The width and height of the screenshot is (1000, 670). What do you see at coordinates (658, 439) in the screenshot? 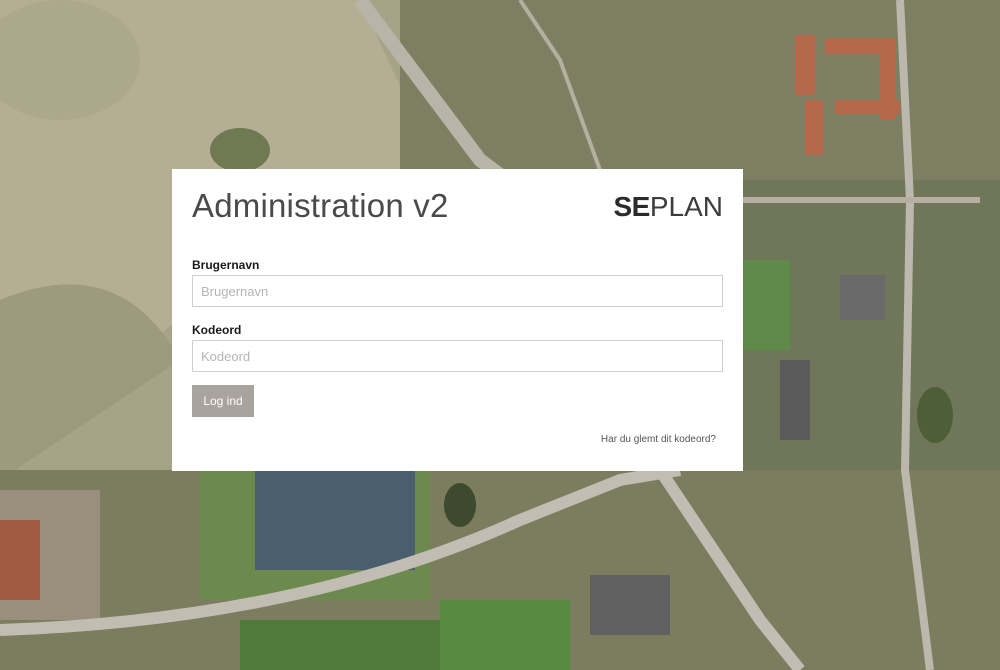
I see `forgot-password-link: Har du glemt dit kodeord?` at bounding box center [658, 439].